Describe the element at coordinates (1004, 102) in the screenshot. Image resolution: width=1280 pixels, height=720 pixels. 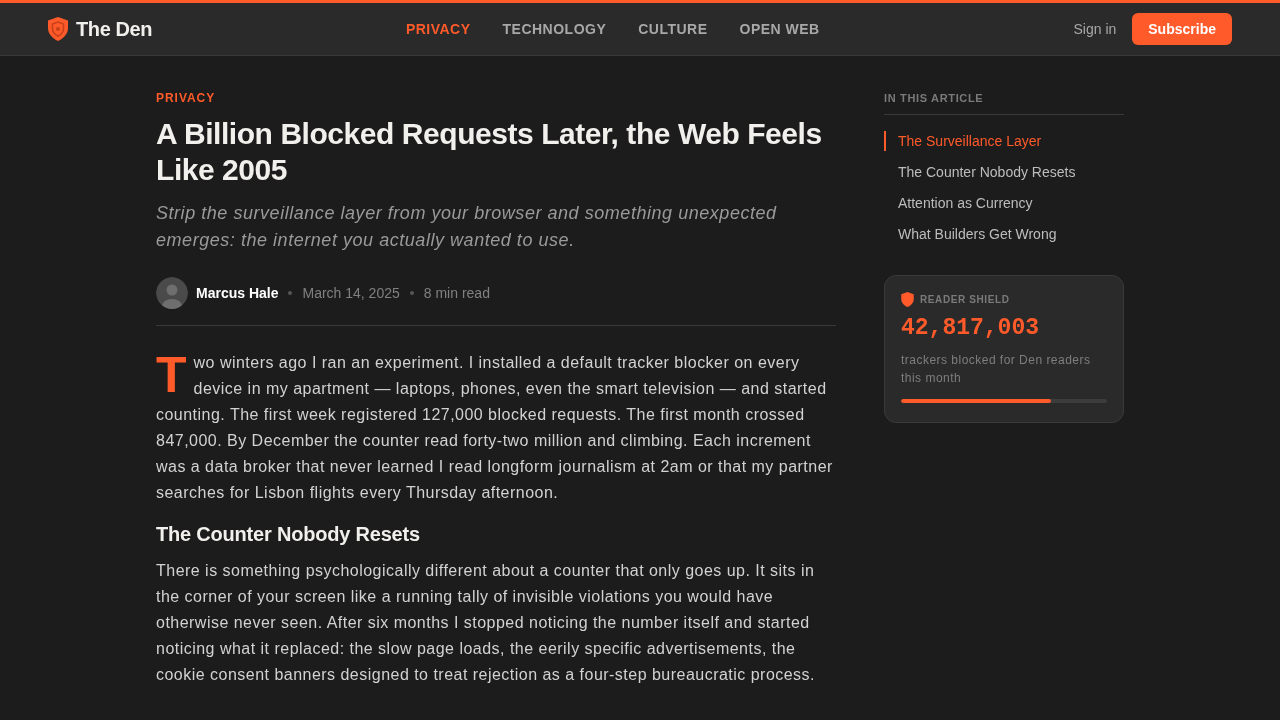
I see `toc-heading: IN THIS ARTICLE` at that location.